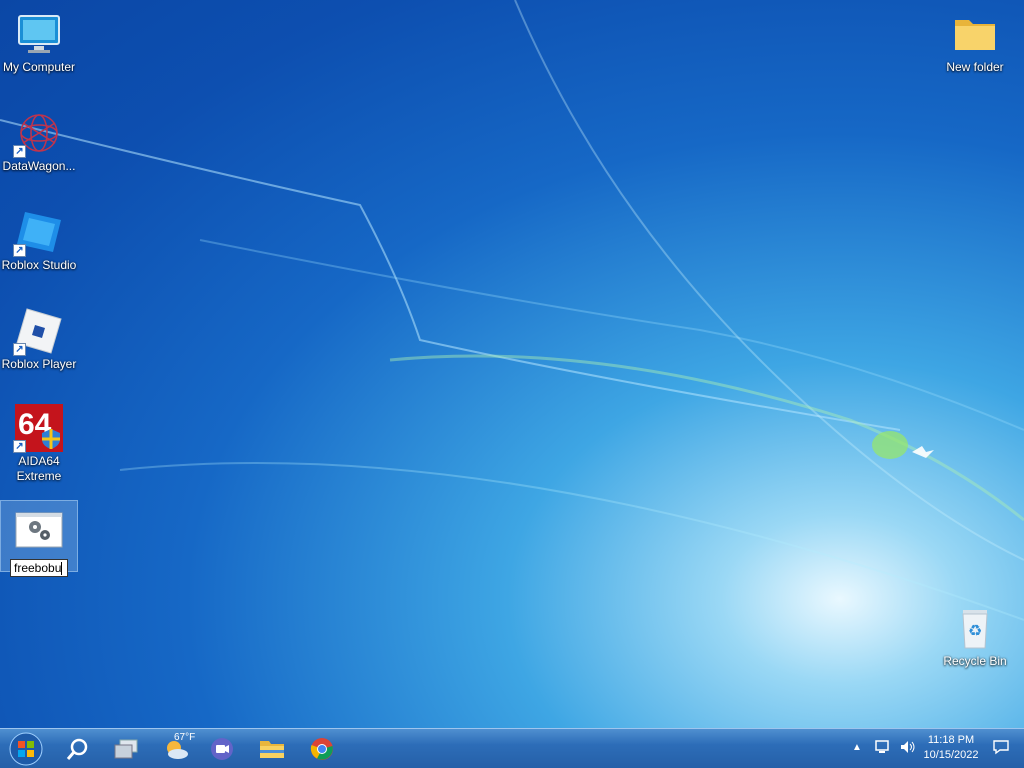 The height and width of the screenshot is (768, 1024). Describe the element at coordinates (38, 133) in the screenshot. I see `datawagon-icon: ↗` at that location.